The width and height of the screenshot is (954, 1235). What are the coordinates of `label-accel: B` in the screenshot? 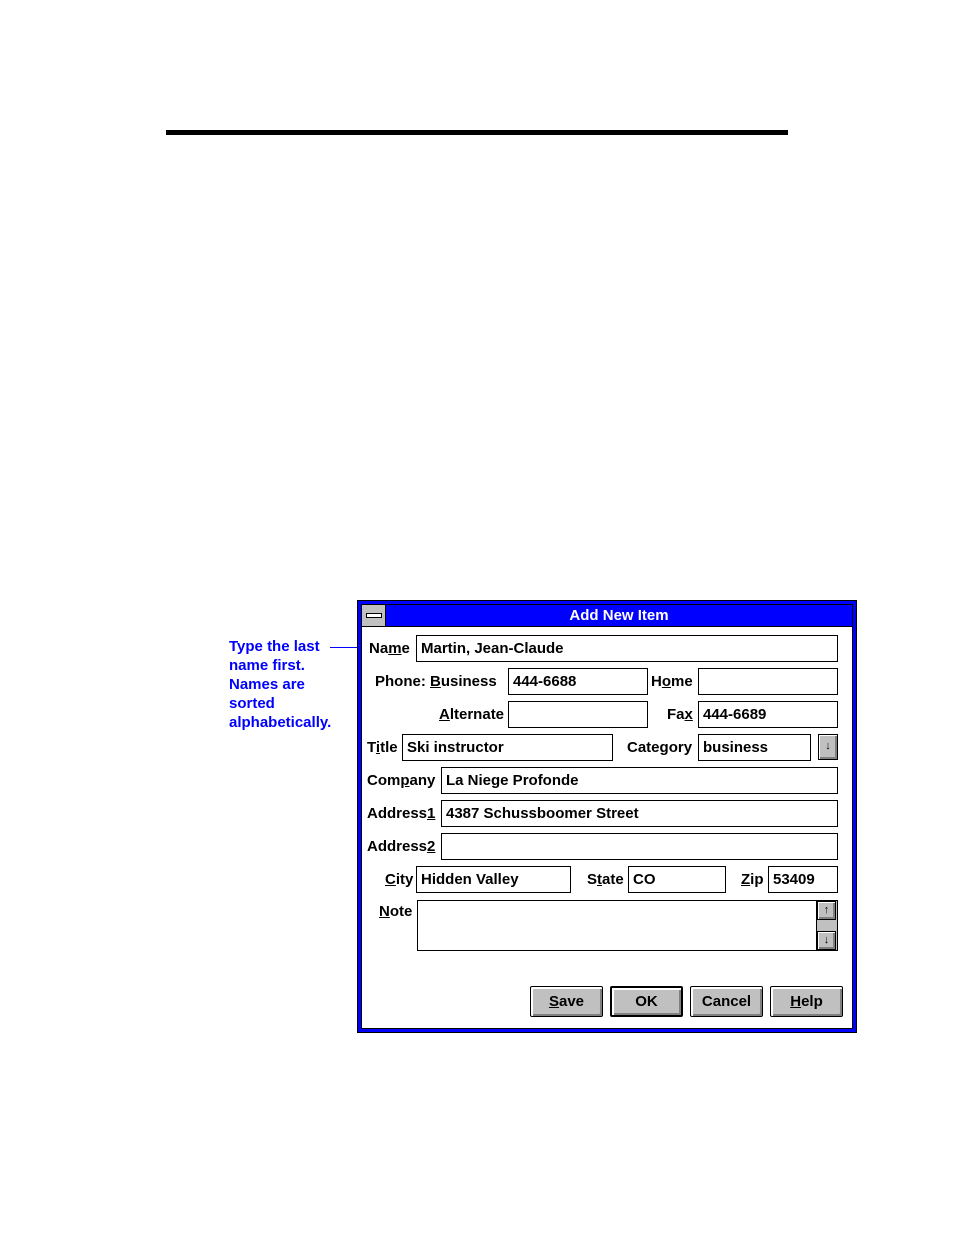 It's located at (435, 681).